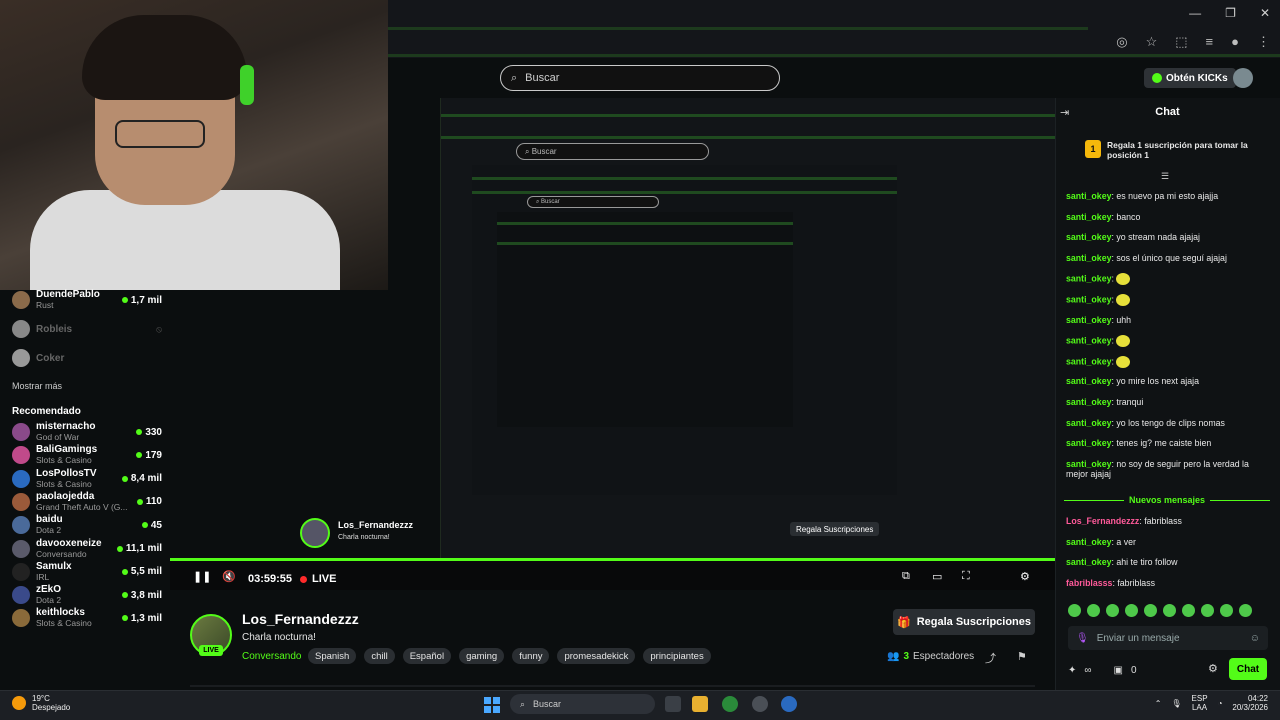 The image size is (1280, 720). Describe the element at coordinates (1265, 13) in the screenshot. I see `close-icon: ✕` at that location.